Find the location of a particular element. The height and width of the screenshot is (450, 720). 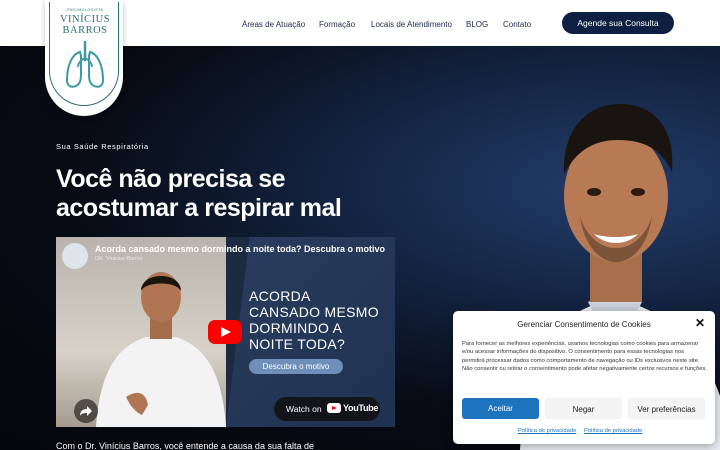

share-icon is located at coordinates (86, 411).